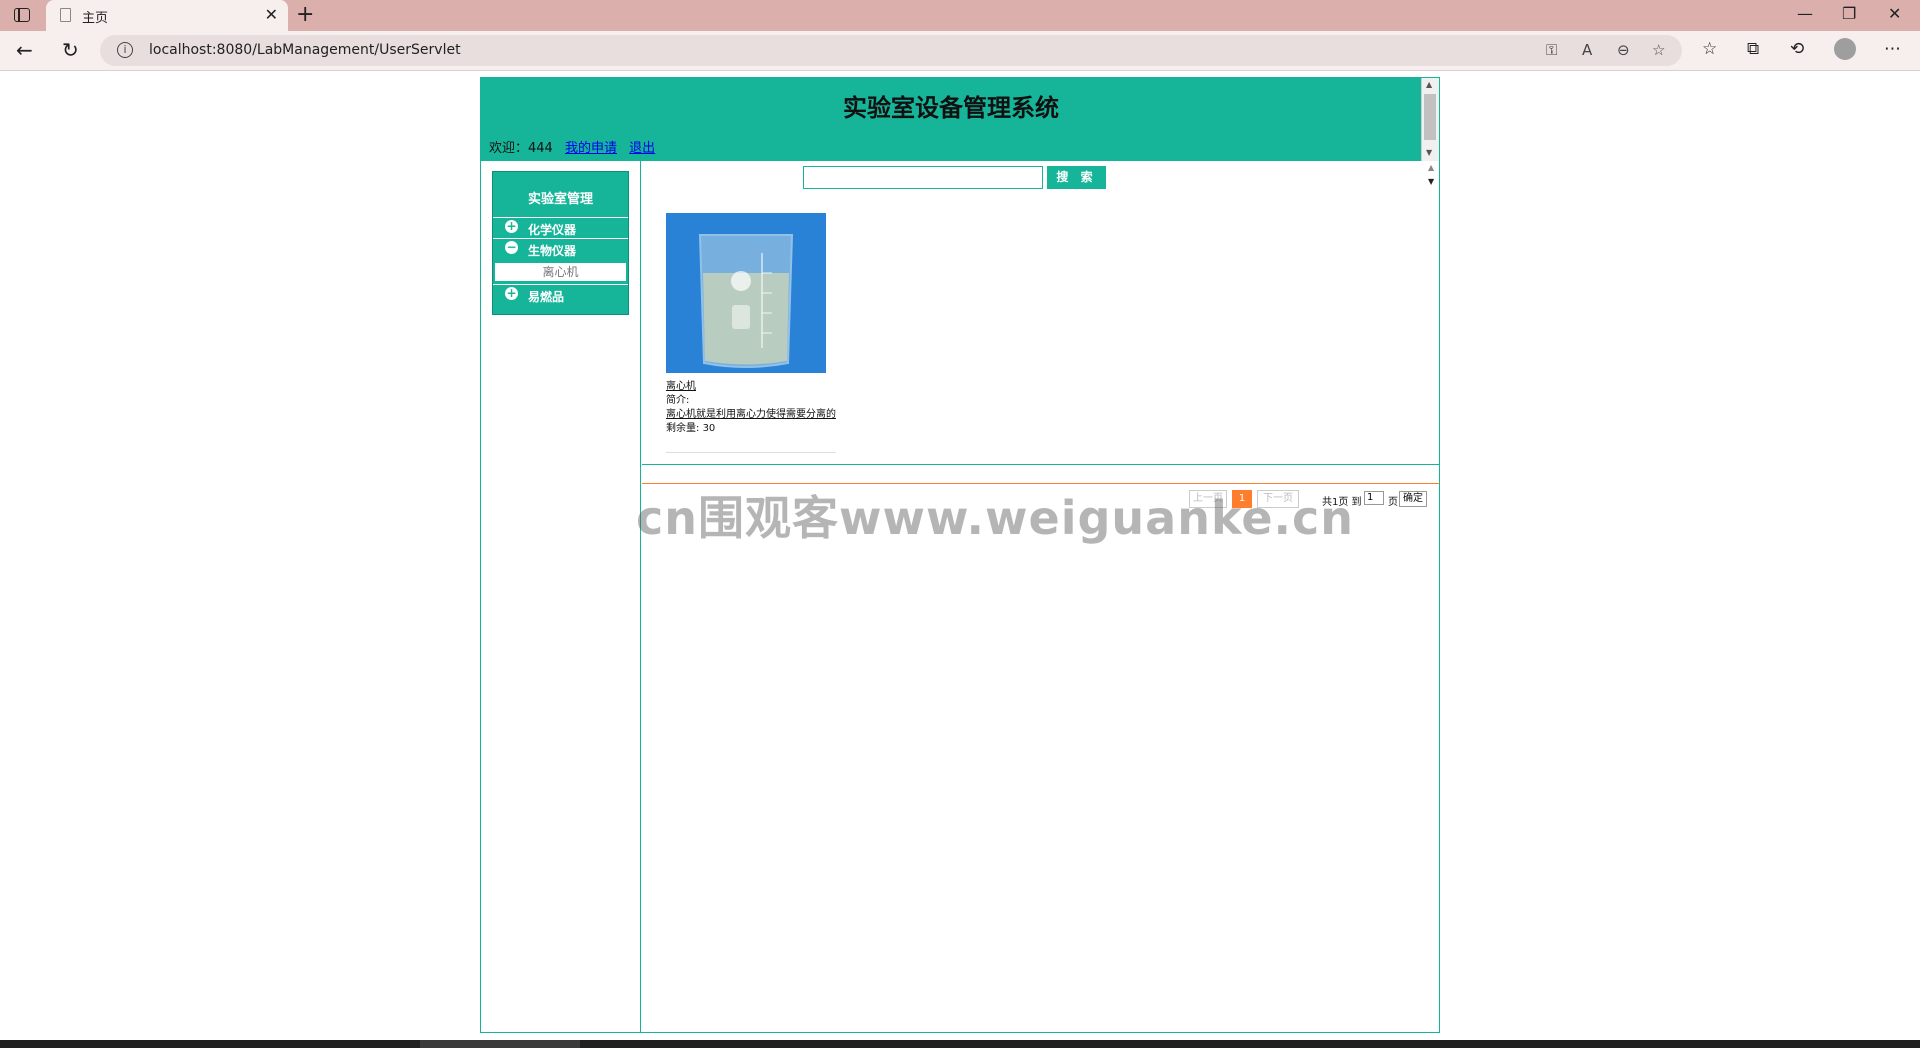  What do you see at coordinates (95, 18) in the screenshot?
I see `tab-title: 主页` at bounding box center [95, 18].